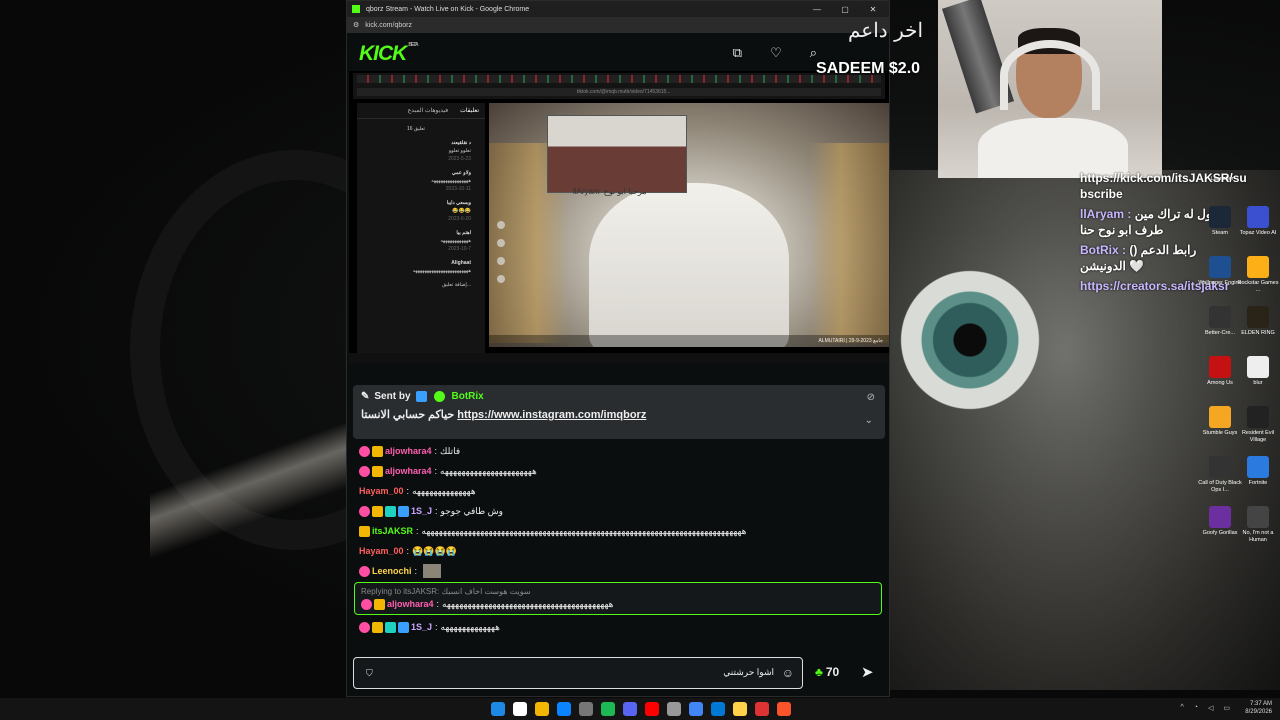  Describe the element at coordinates (377, 511) in the screenshot. I see `gold-badge-icon` at that location.